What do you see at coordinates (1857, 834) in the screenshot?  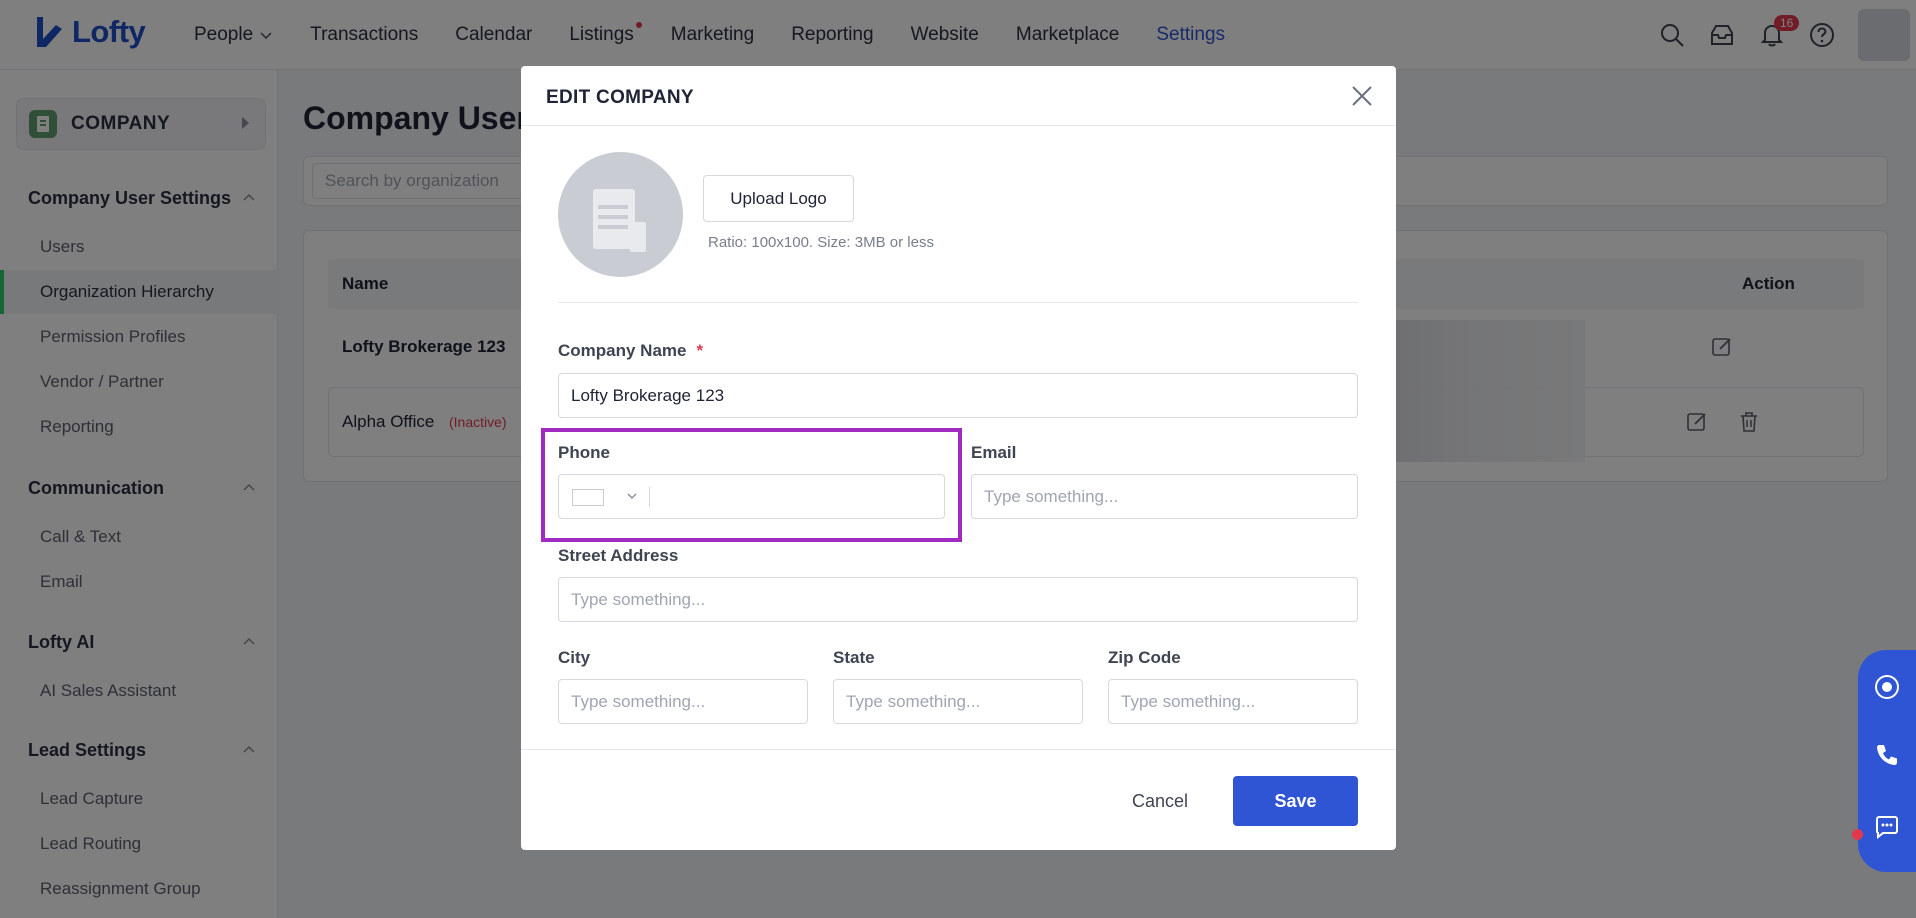 I see `notification-dot` at bounding box center [1857, 834].